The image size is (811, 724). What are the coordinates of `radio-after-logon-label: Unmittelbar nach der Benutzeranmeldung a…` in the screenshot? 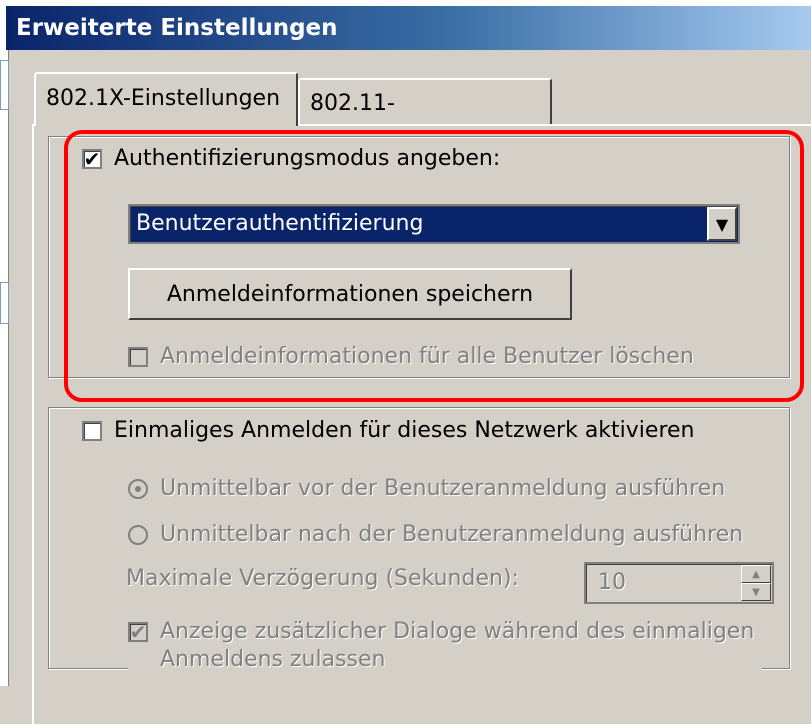 It's located at (452, 534).